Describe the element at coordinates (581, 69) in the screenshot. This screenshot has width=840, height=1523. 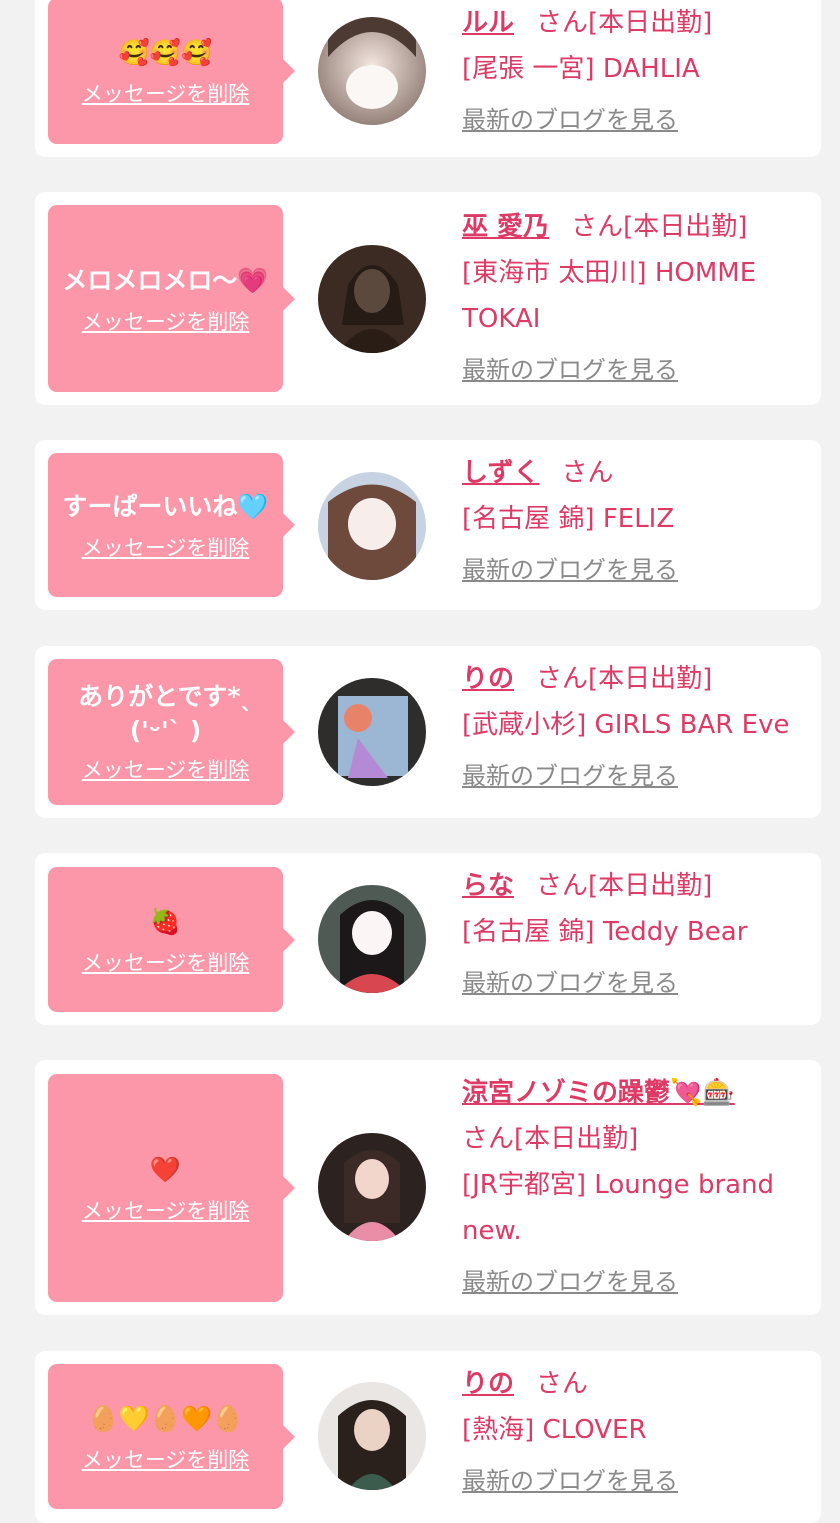
I see `shop-label: [尾張 一宮] DAHLIA` at that location.